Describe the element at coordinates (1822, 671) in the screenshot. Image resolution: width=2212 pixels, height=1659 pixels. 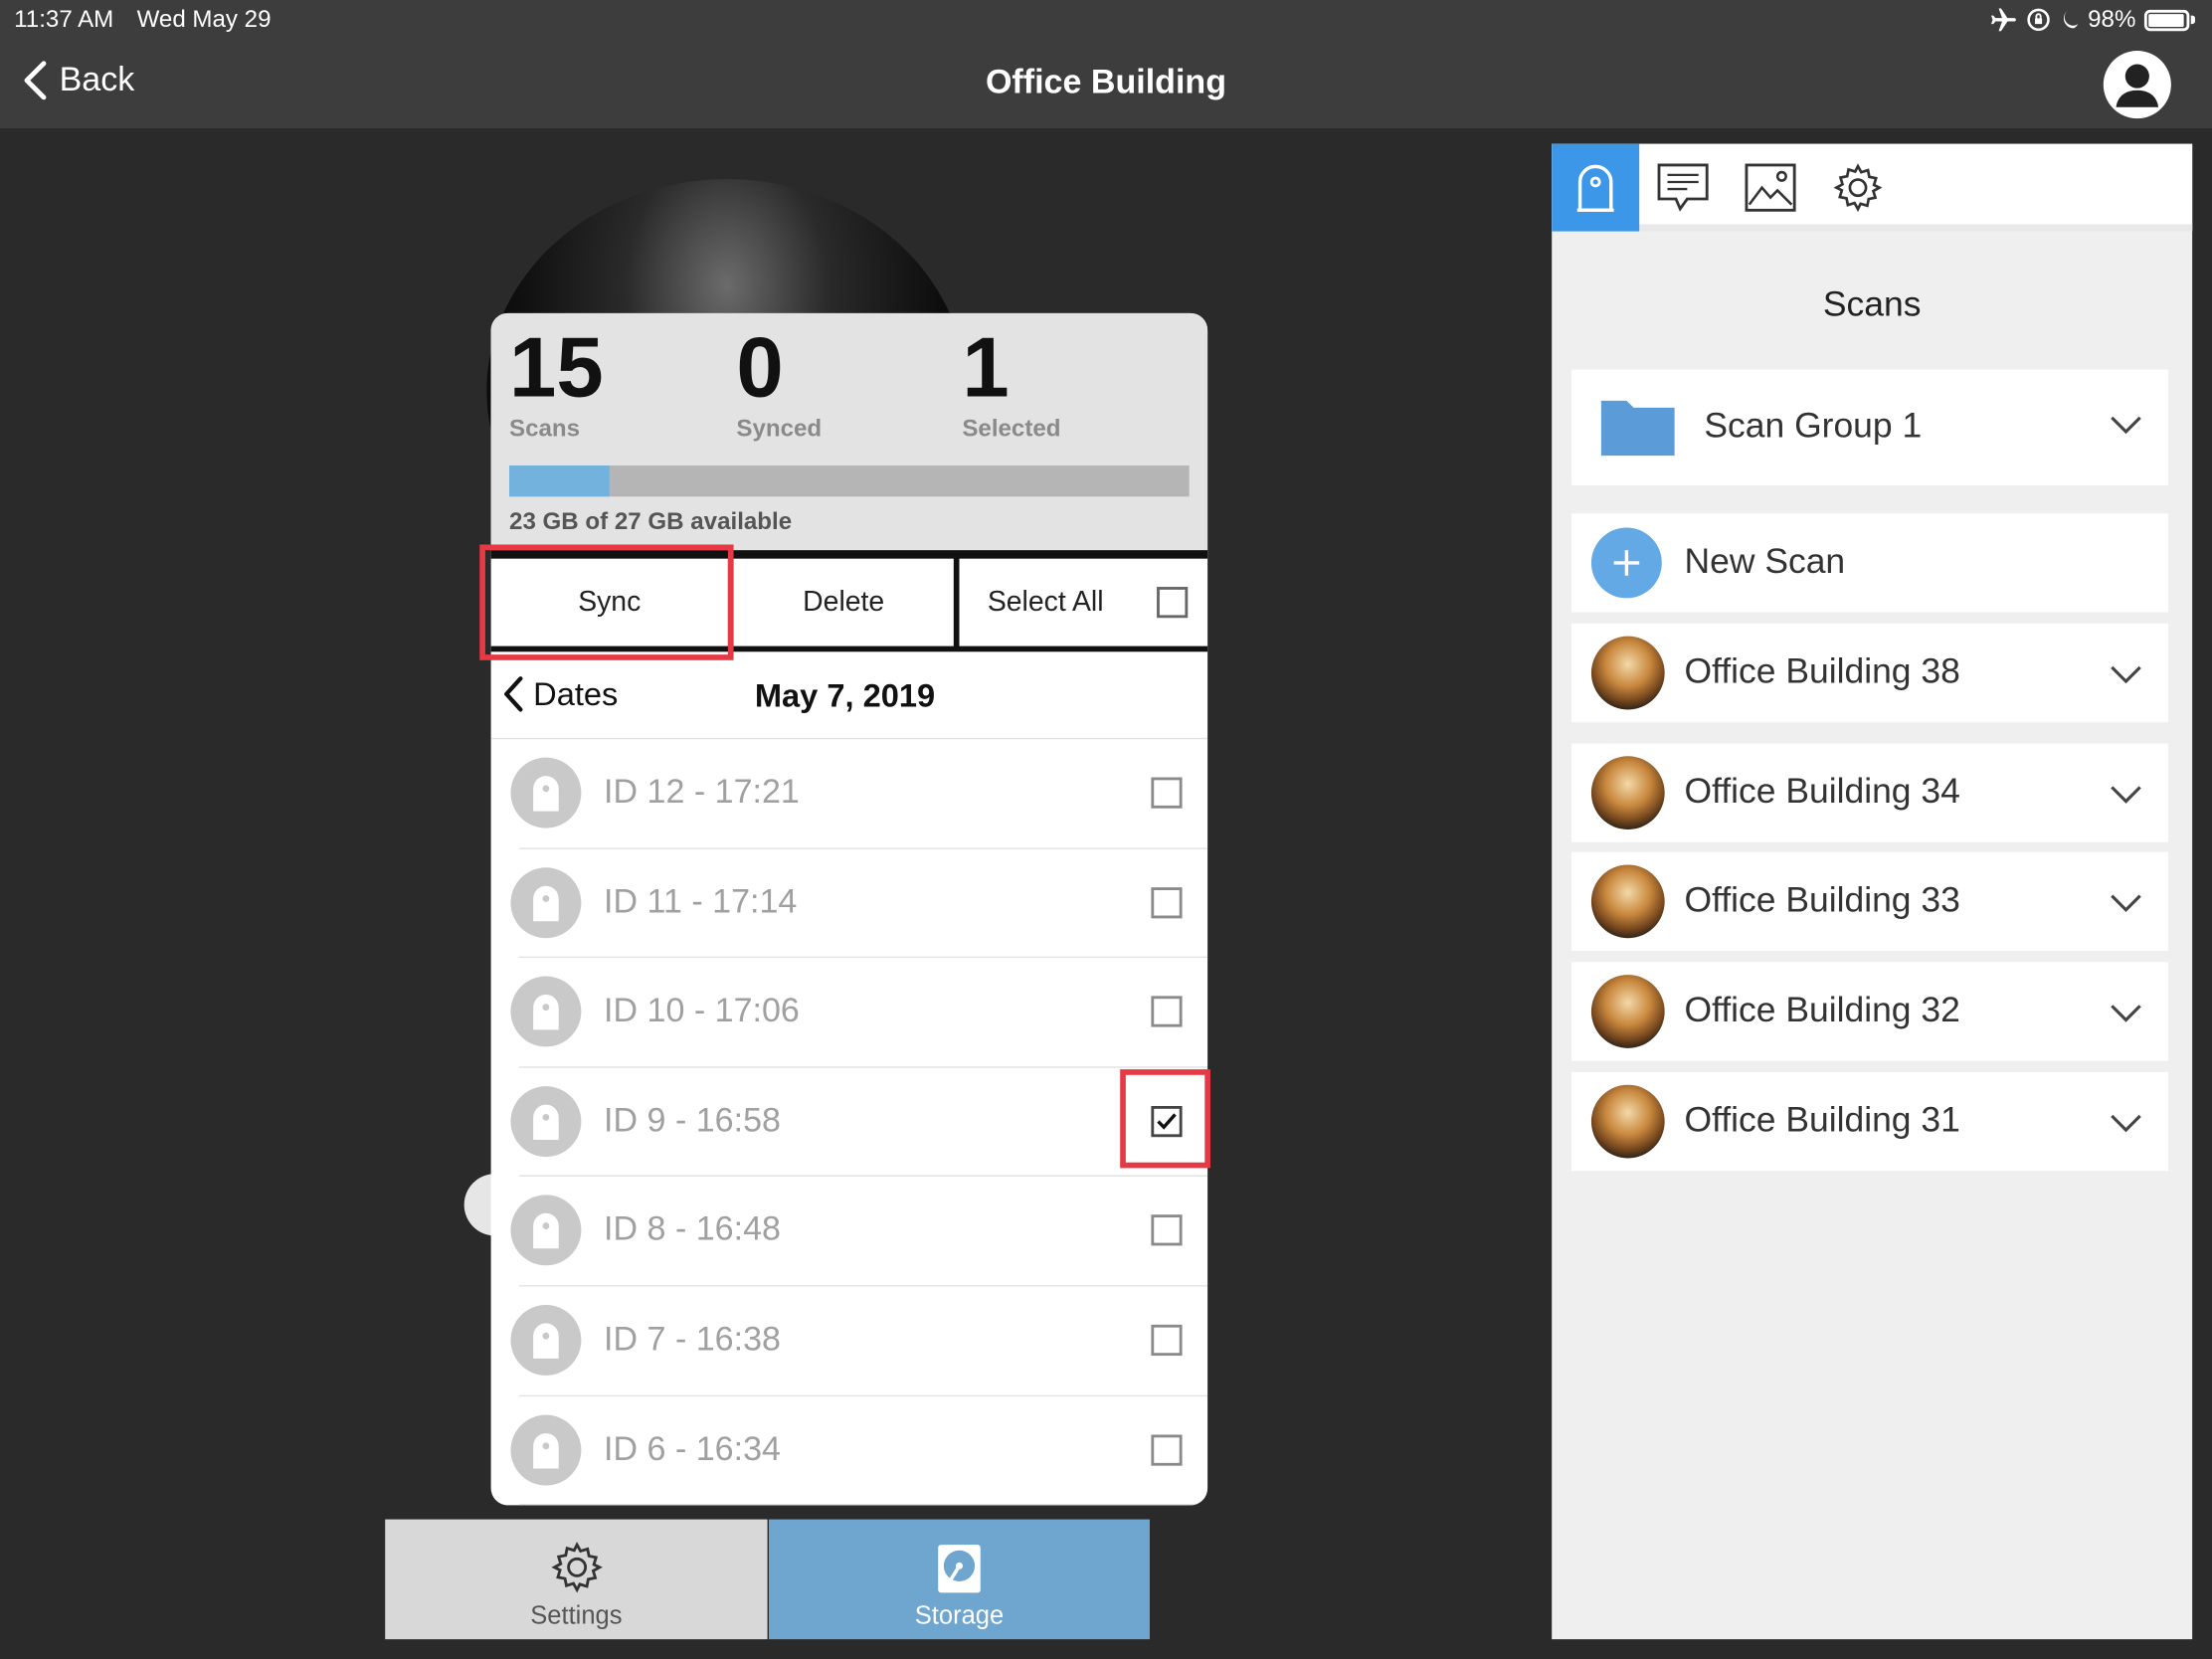
I see `scan-item-label: Office Building 38` at that location.